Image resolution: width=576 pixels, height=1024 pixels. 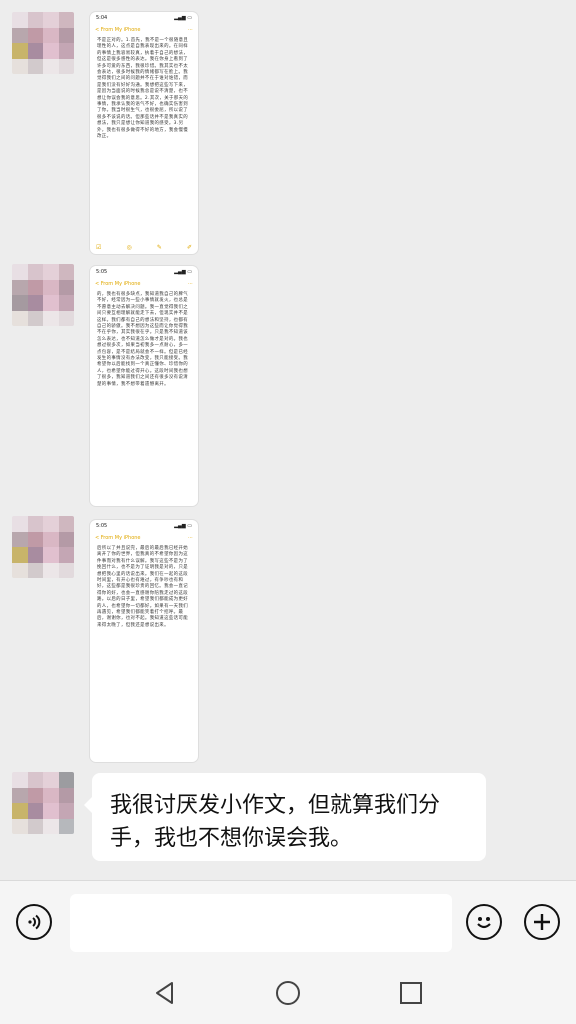 I want to click on status-time: 5:04, so click(x=102, y=18).